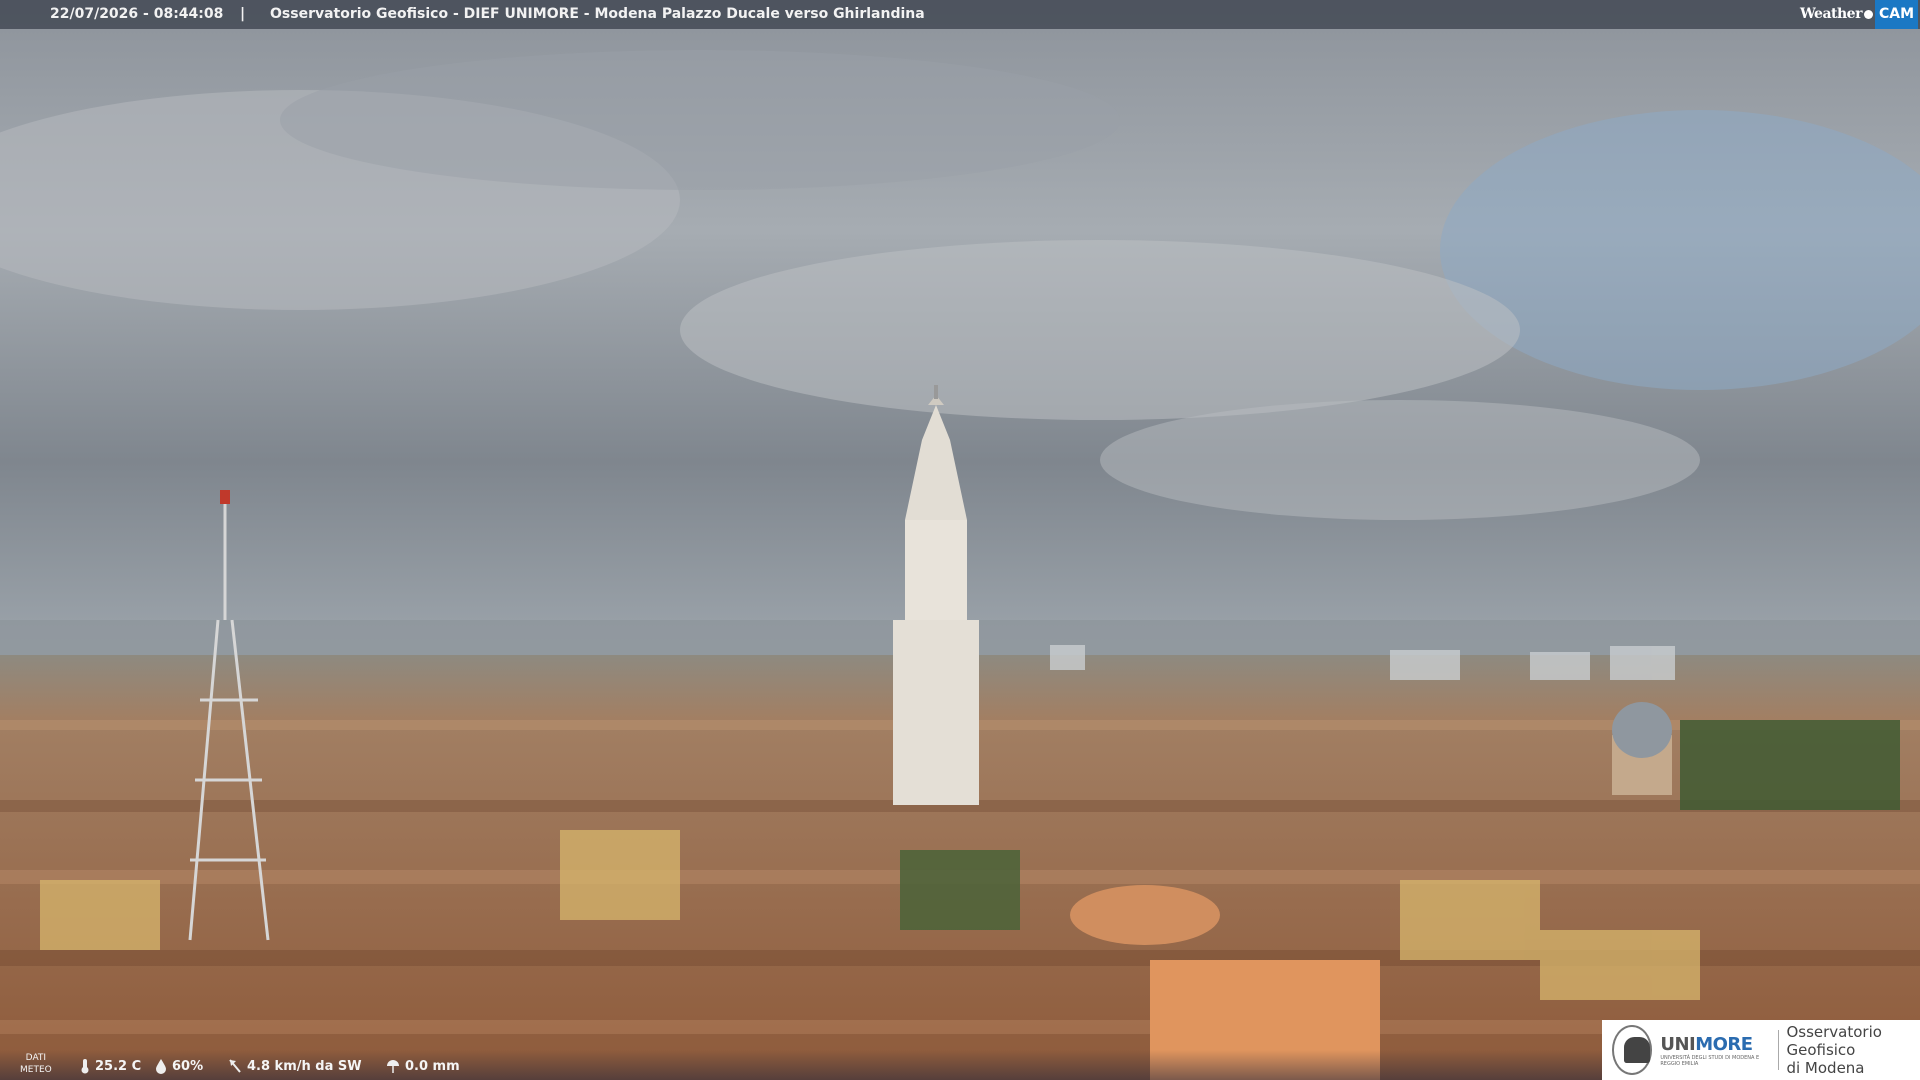  I want to click on unimore-suffix: MORE, so click(1724, 1044).